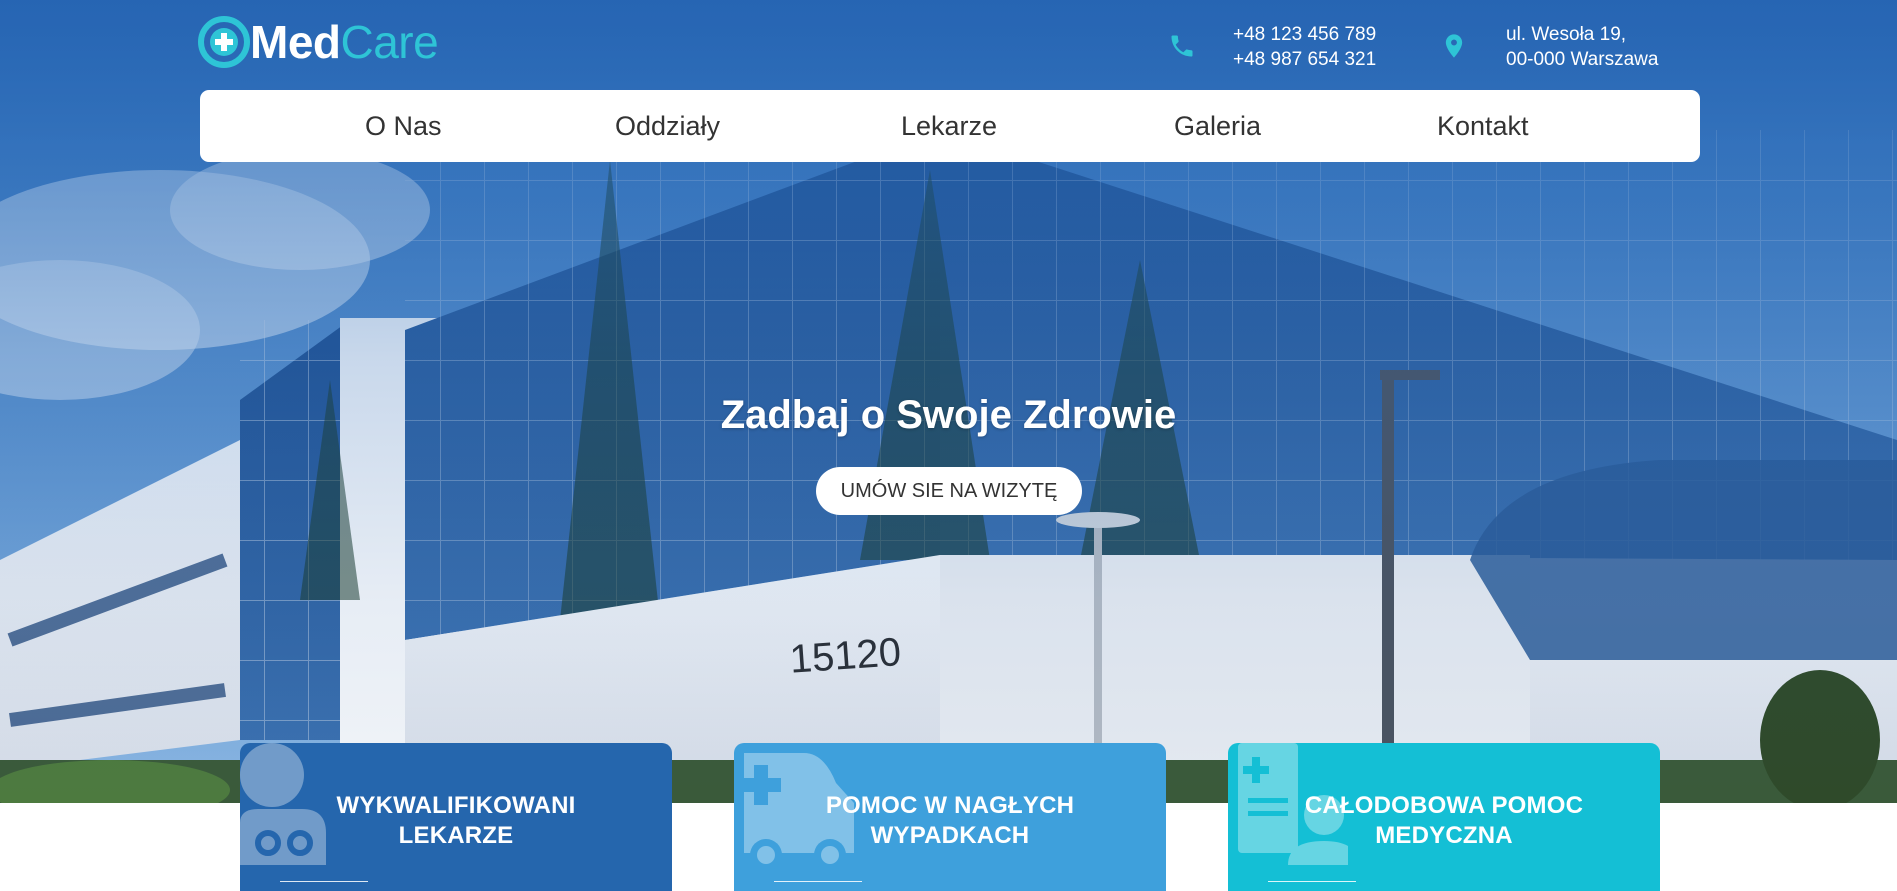  Describe the element at coordinates (950, 805) in the screenshot. I see `feature-title-line1: POMOC W NAGŁYCH` at that location.